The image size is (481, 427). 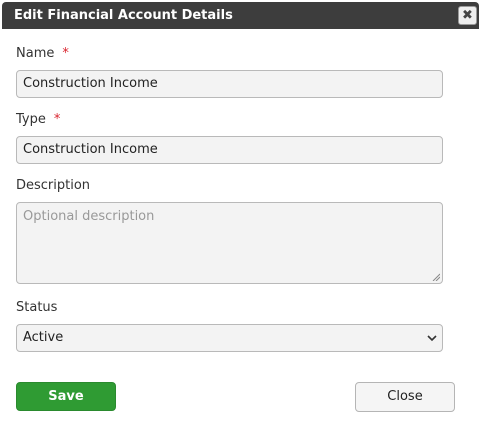 I want to click on description-placeholder: Optional description, so click(x=89, y=216).